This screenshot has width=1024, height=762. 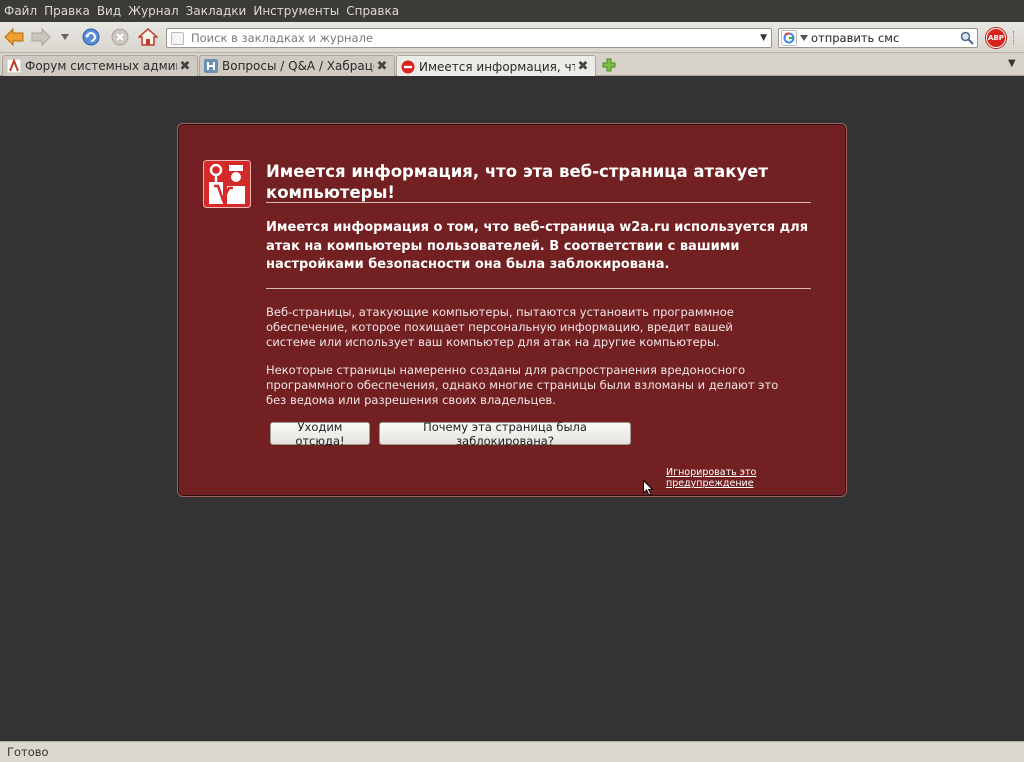 I want to click on stop-button, so click(x=120, y=37).